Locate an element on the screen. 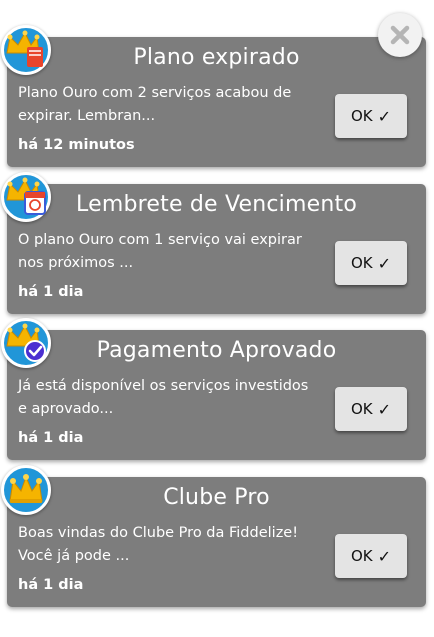 The image size is (434, 637). notification-title: Clube Pro is located at coordinates (216, 497).